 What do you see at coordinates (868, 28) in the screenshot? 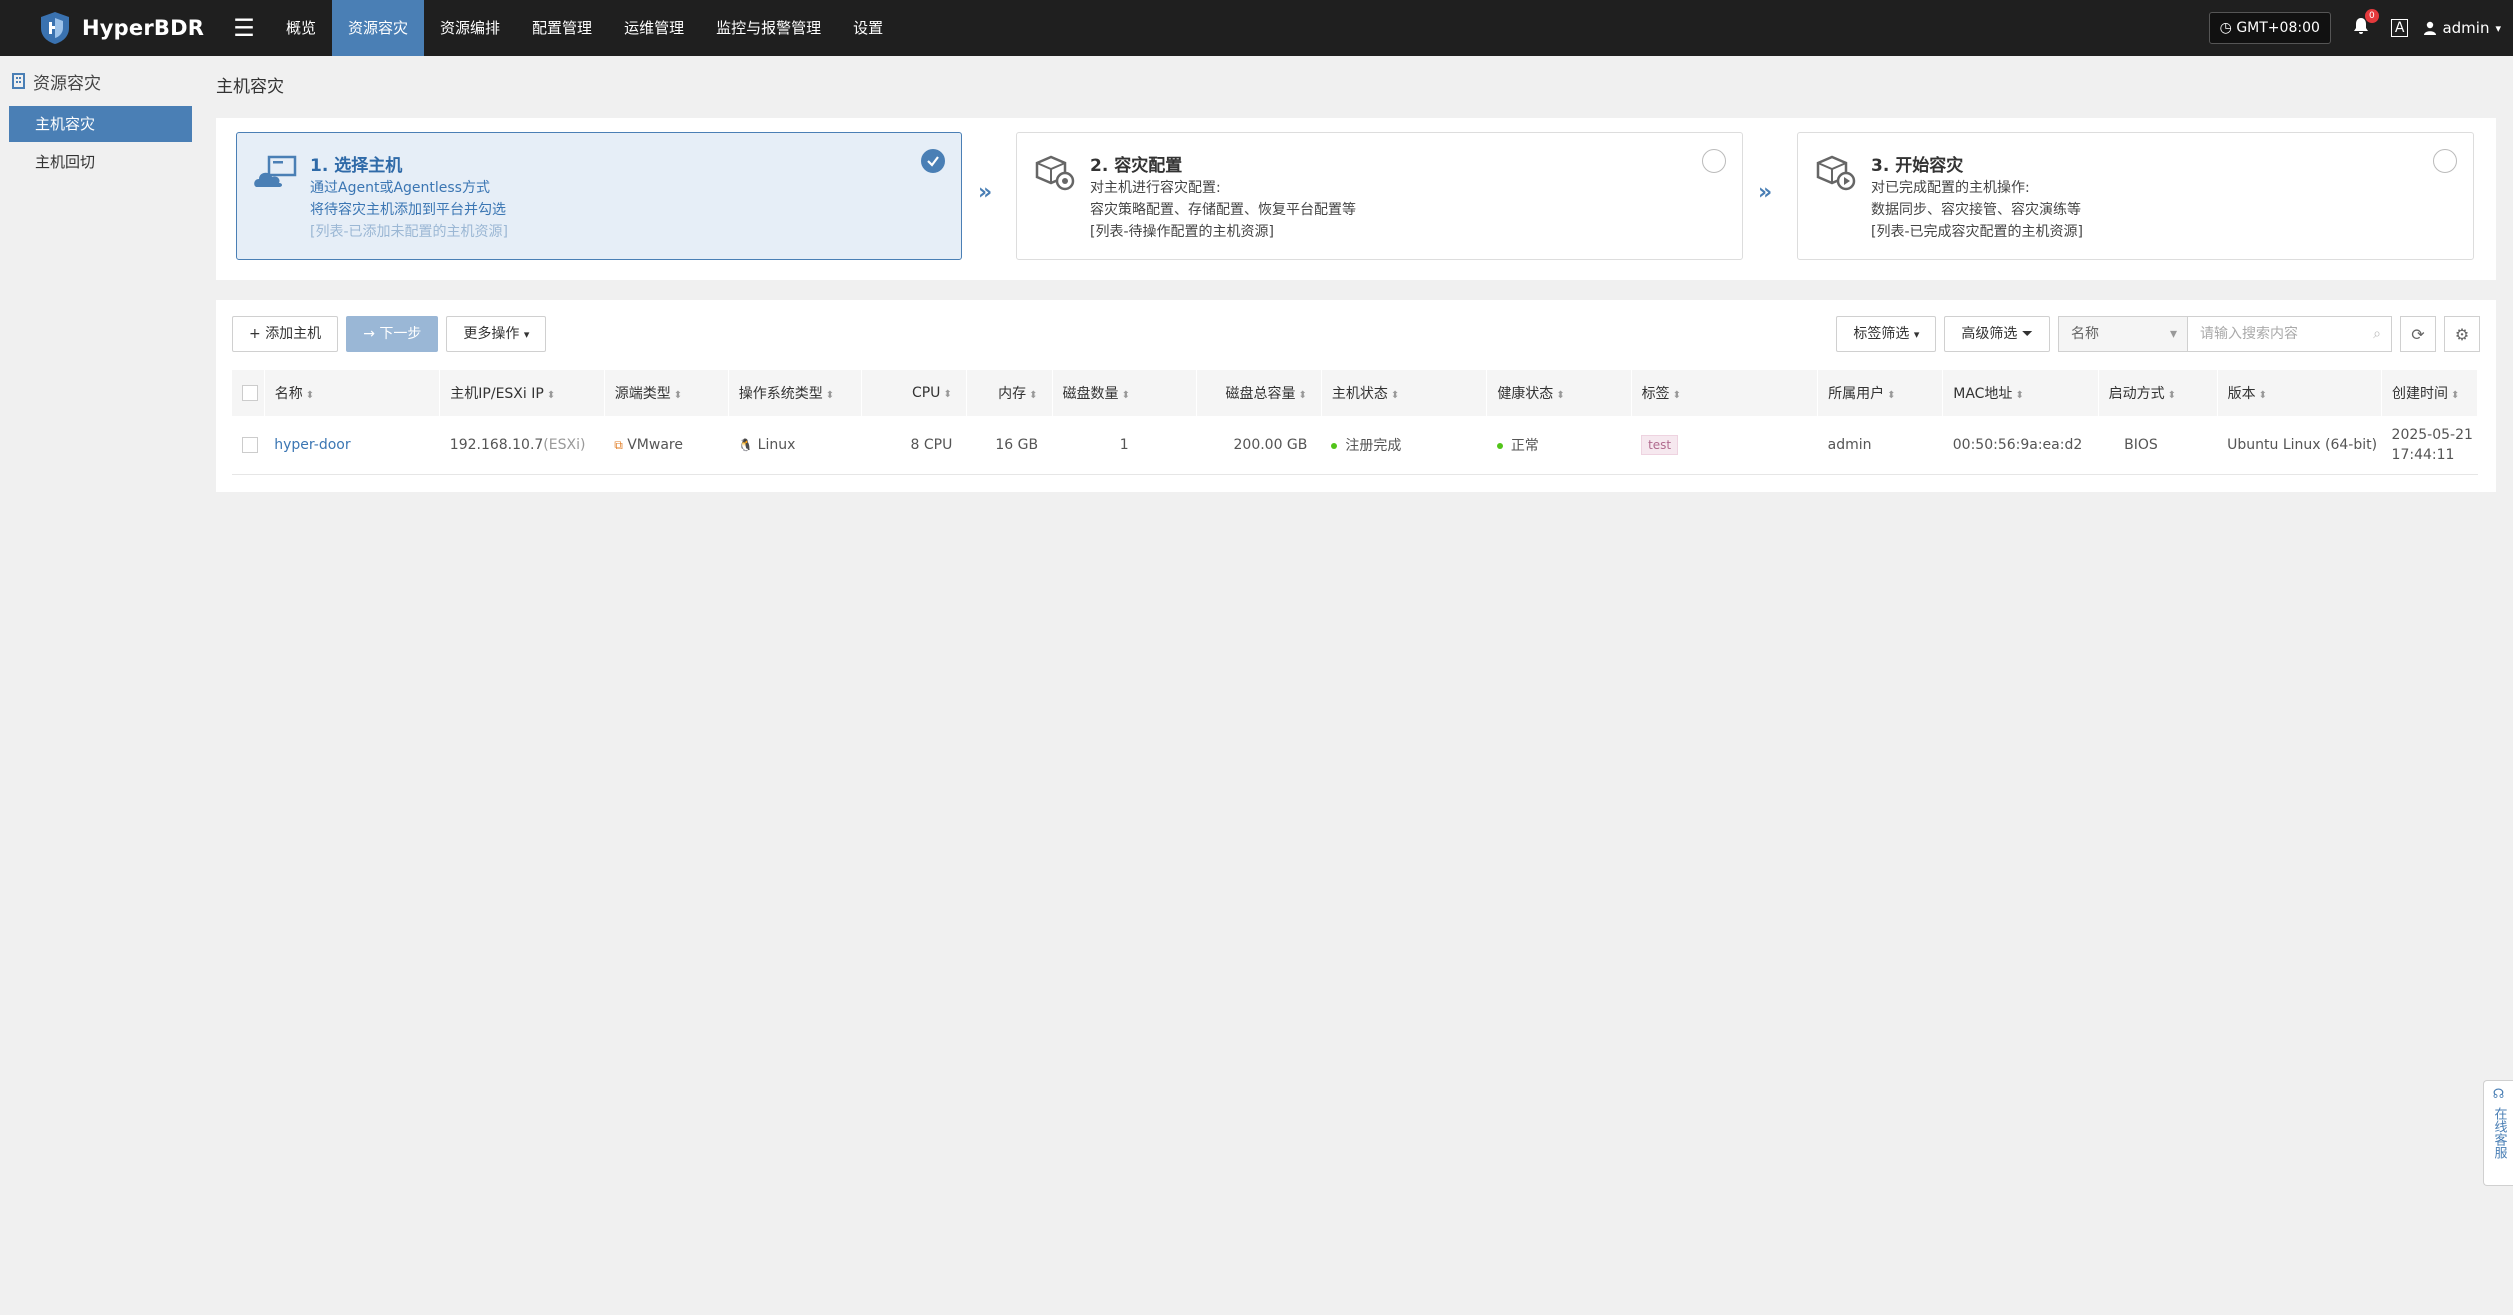
I see `nav-item-settings: 设置` at bounding box center [868, 28].